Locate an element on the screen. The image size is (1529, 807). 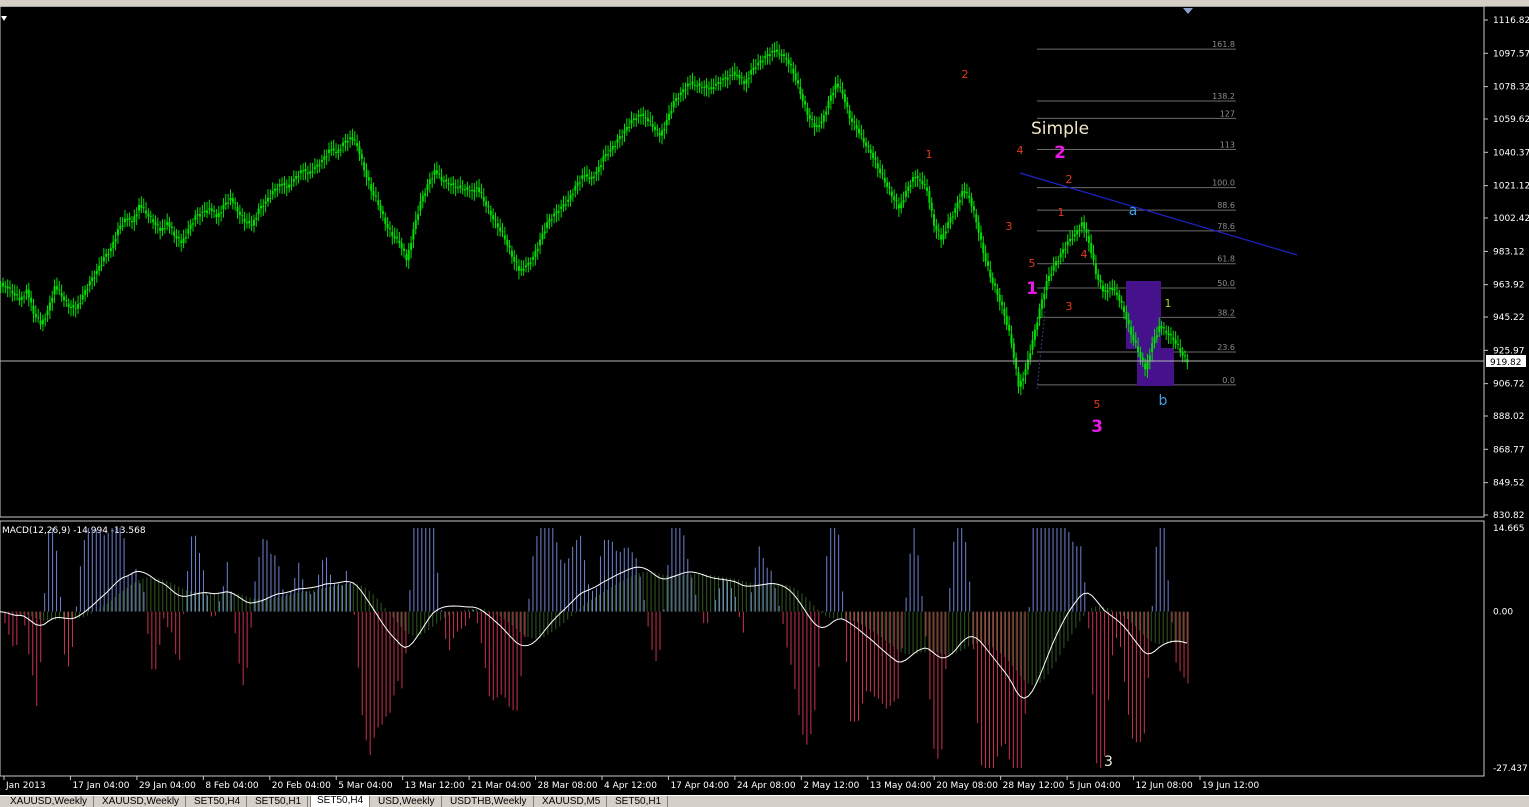
price-tick-label: 830.82 is located at coordinates (1509, 516).